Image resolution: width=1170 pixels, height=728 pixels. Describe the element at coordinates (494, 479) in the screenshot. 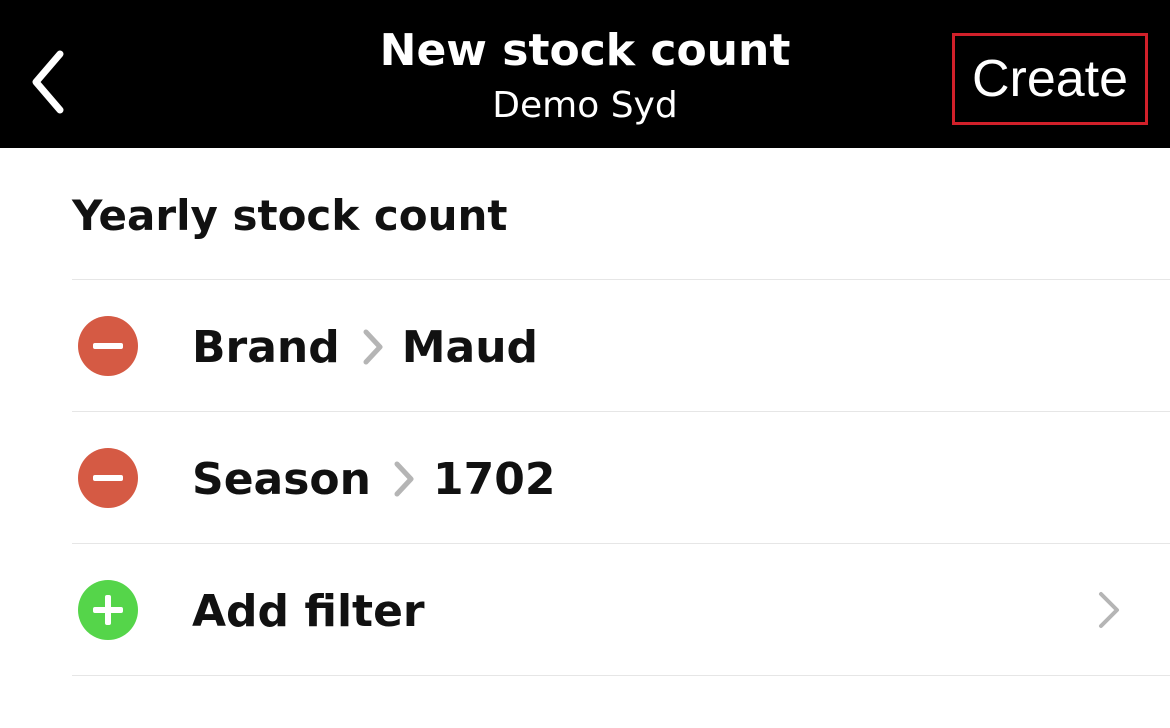

I see `filter-value: 1702` at that location.